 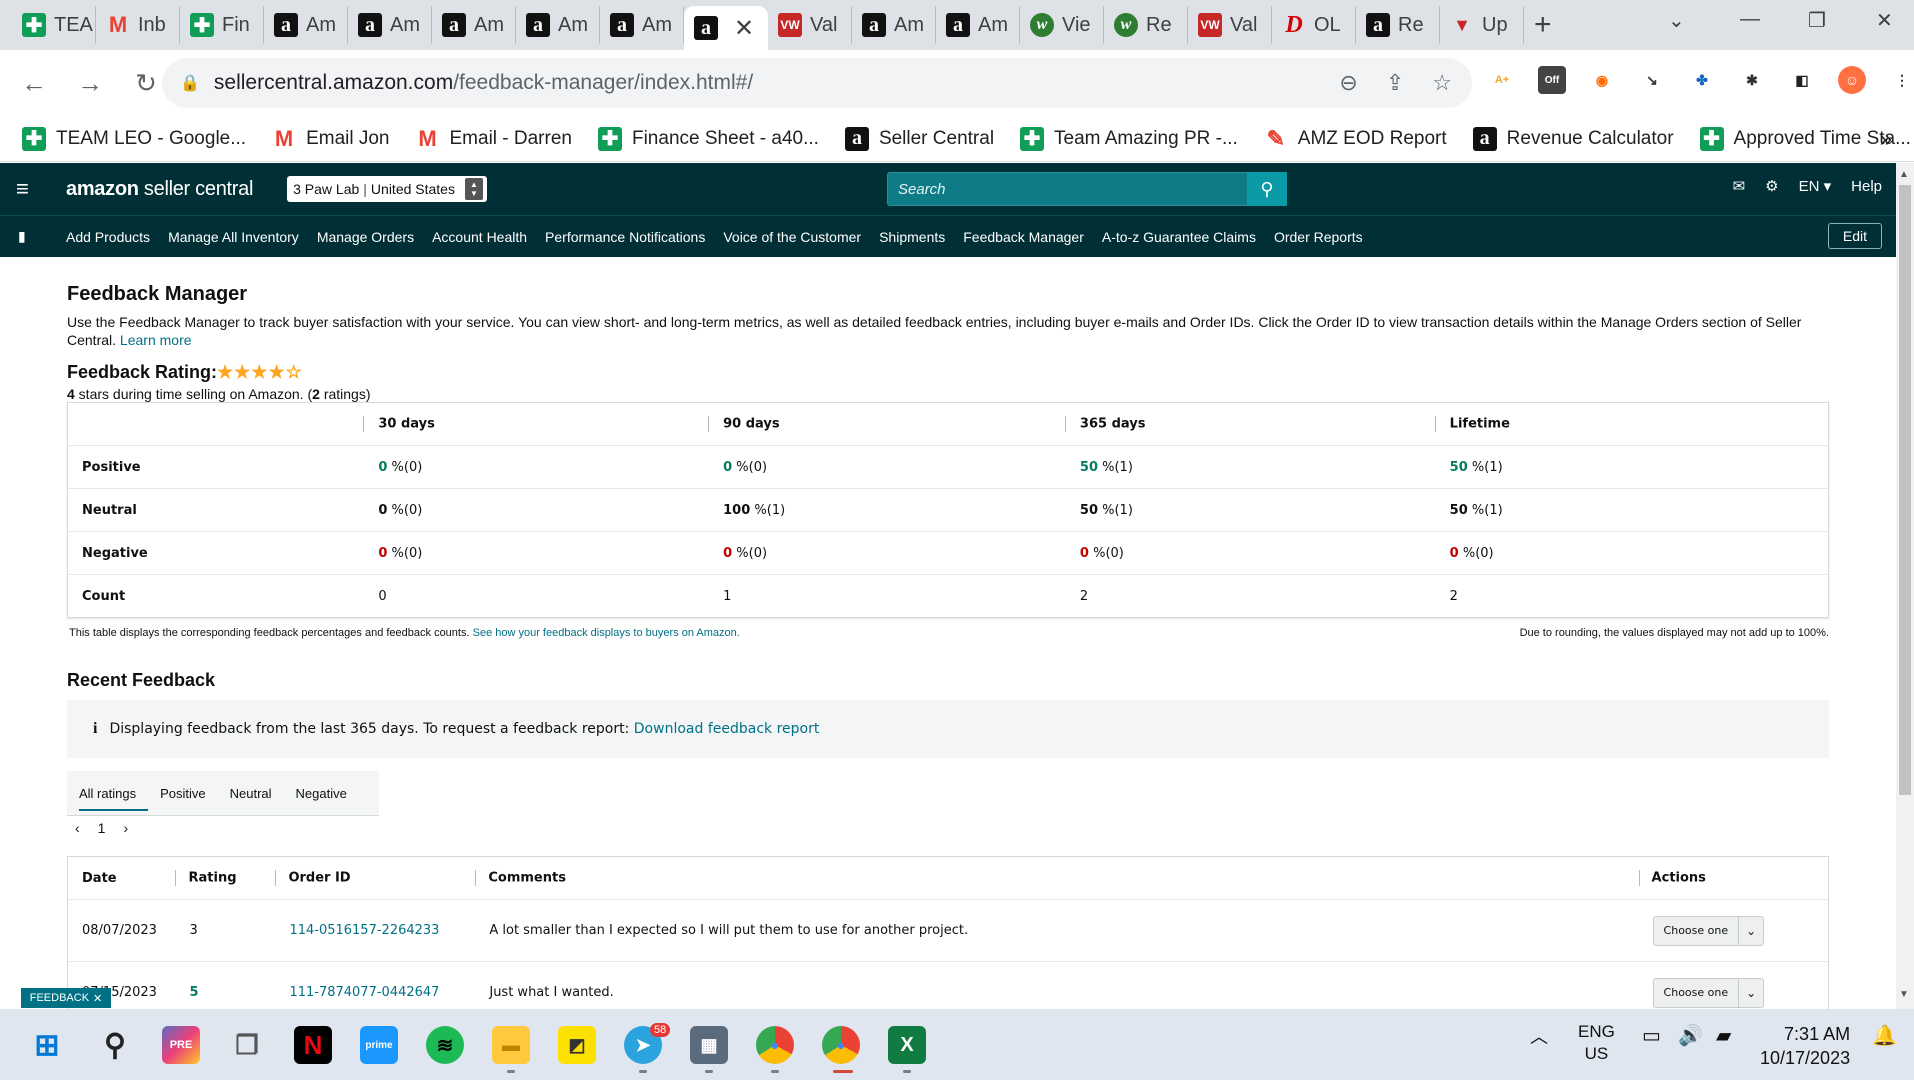 I want to click on extensions-puzzle-icon: ✱, so click(x=1752, y=80).